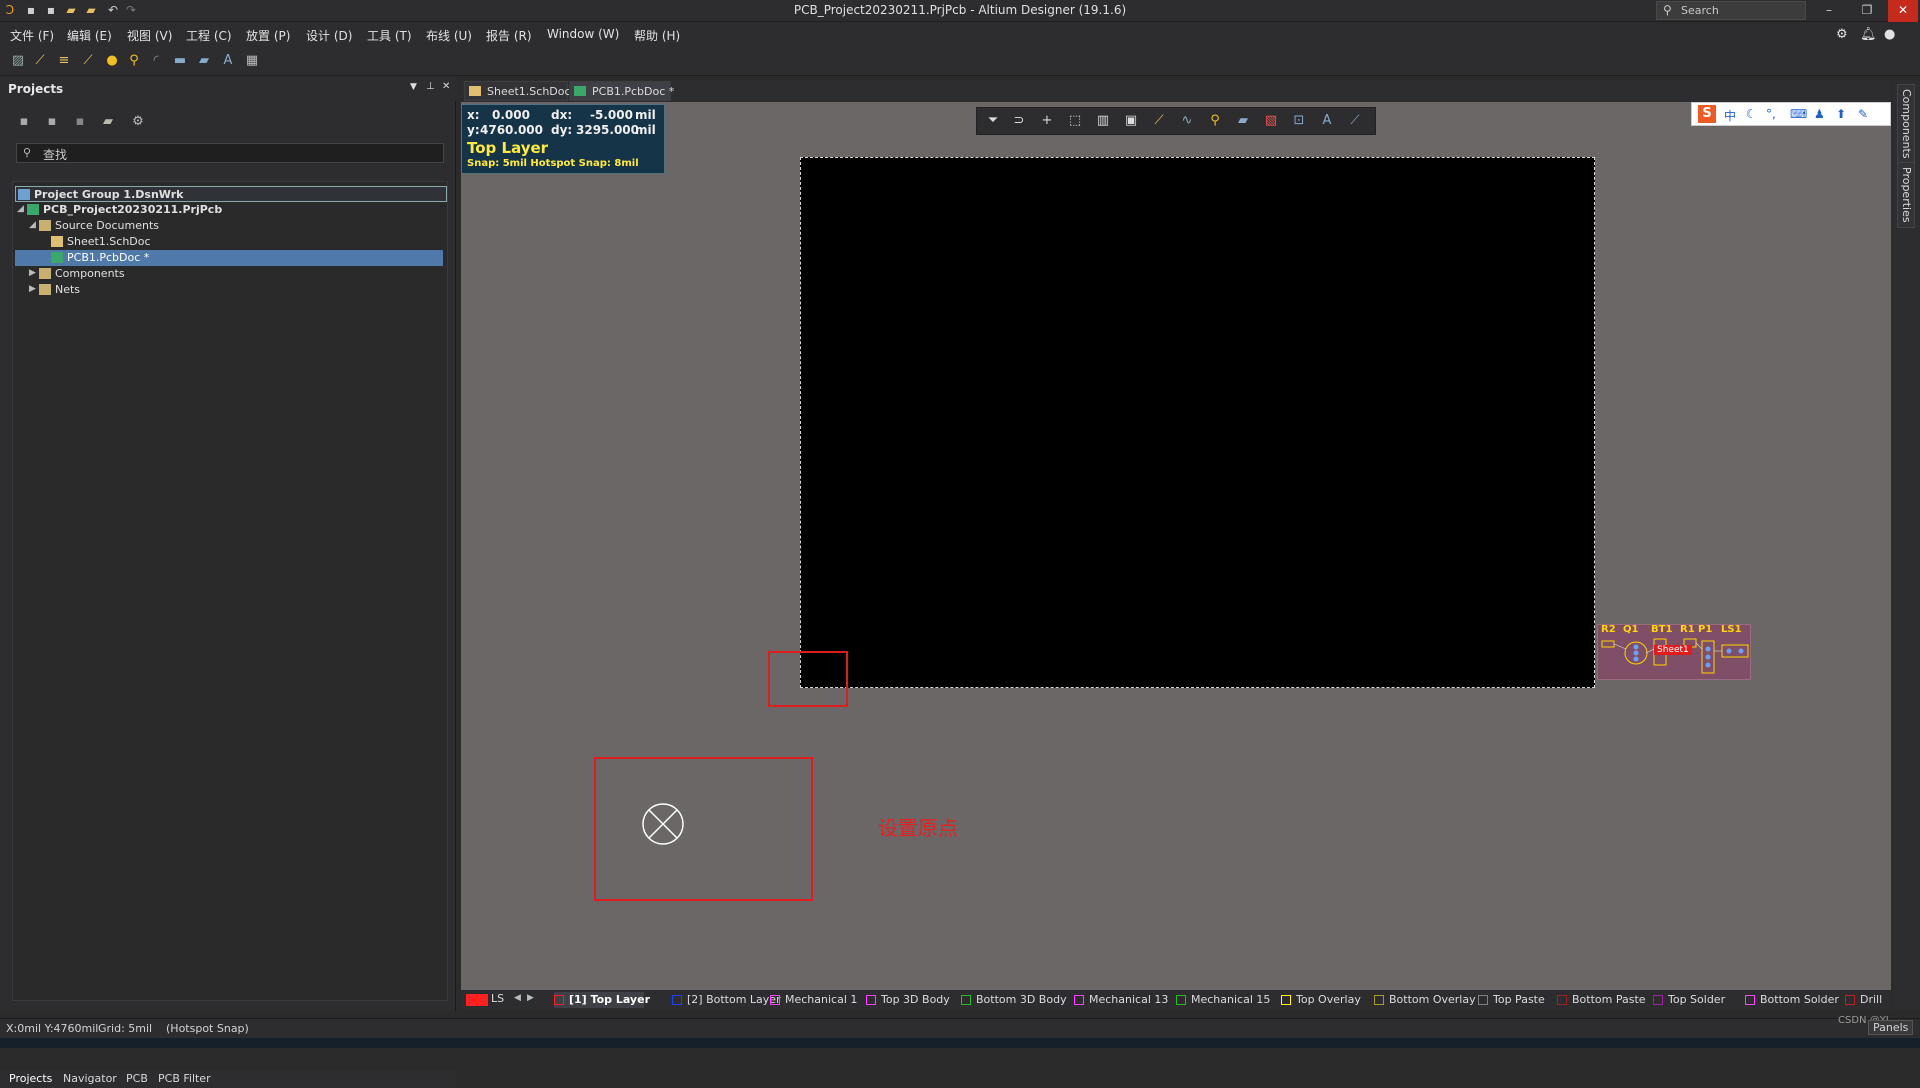 The height and width of the screenshot is (1088, 1920). Describe the element at coordinates (1731, 10) in the screenshot. I see `search-box: ⚲ Search` at that location.